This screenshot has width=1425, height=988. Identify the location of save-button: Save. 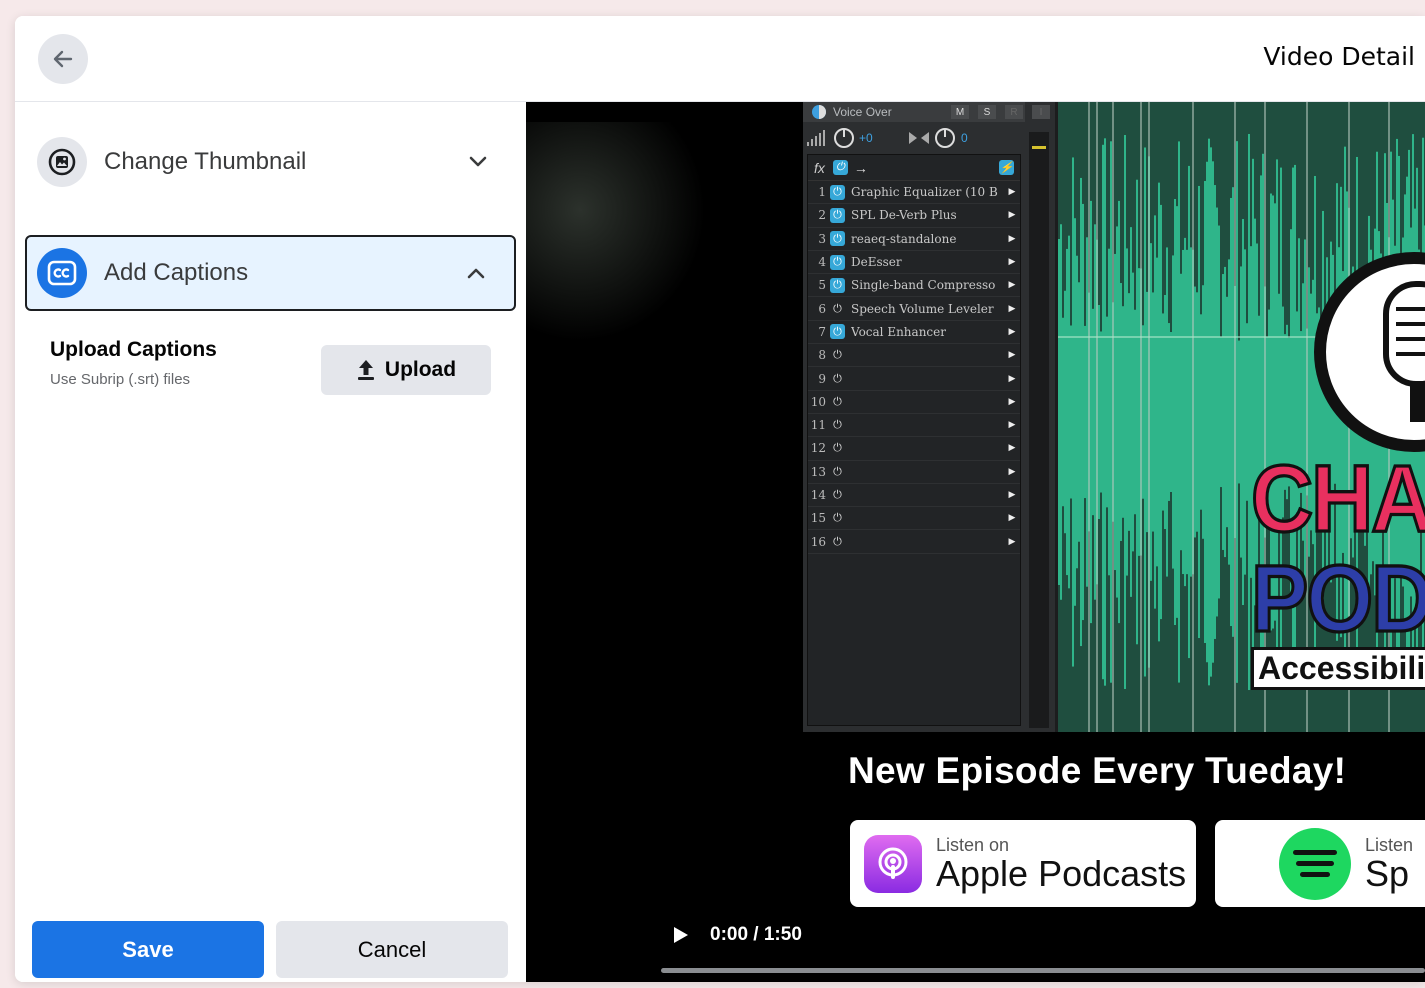
(148, 949).